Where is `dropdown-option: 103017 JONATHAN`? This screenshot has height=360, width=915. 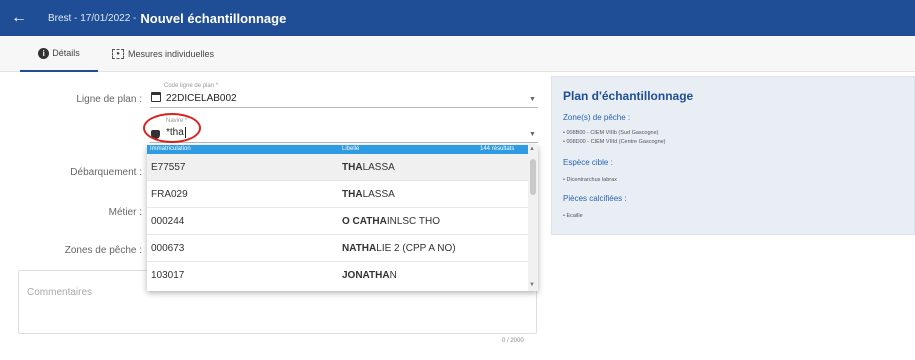
dropdown-option: 103017 JONATHAN is located at coordinates (337, 275).